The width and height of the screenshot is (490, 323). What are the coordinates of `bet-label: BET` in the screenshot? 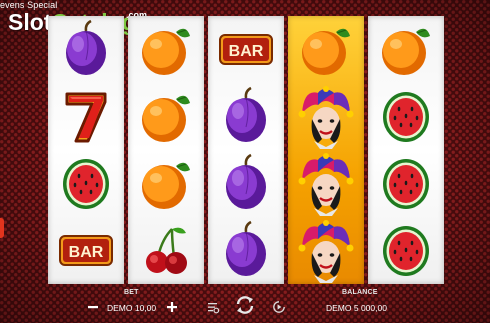 It's located at (131, 292).